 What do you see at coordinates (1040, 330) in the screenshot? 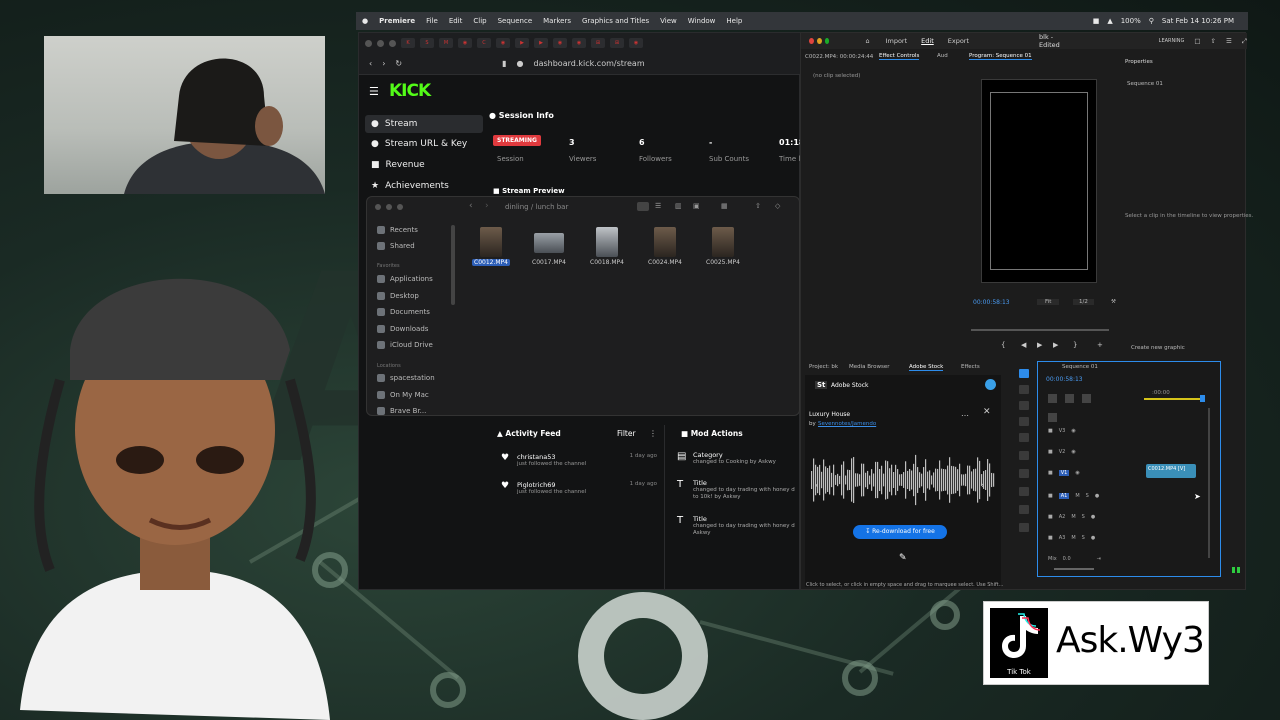
I see `program-scrubber` at bounding box center [1040, 330].